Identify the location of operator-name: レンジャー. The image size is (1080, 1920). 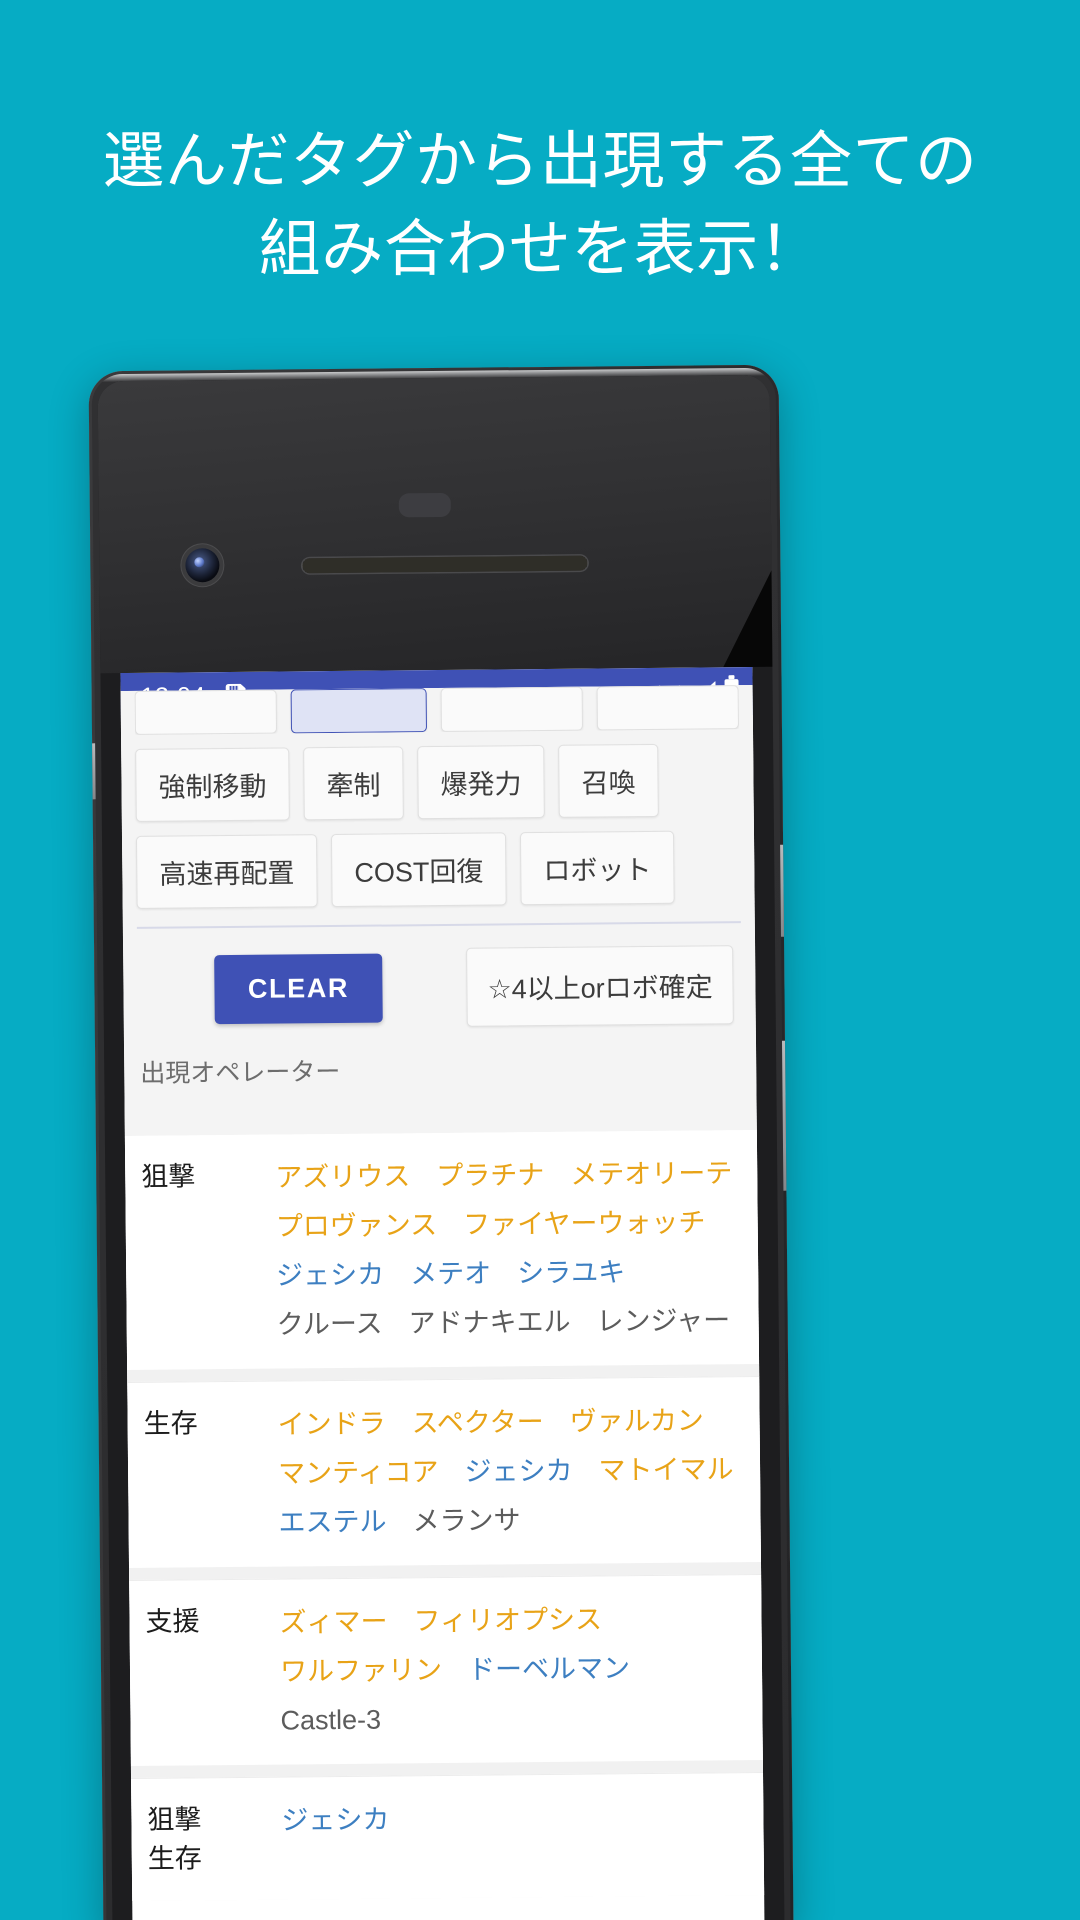
(663, 1321).